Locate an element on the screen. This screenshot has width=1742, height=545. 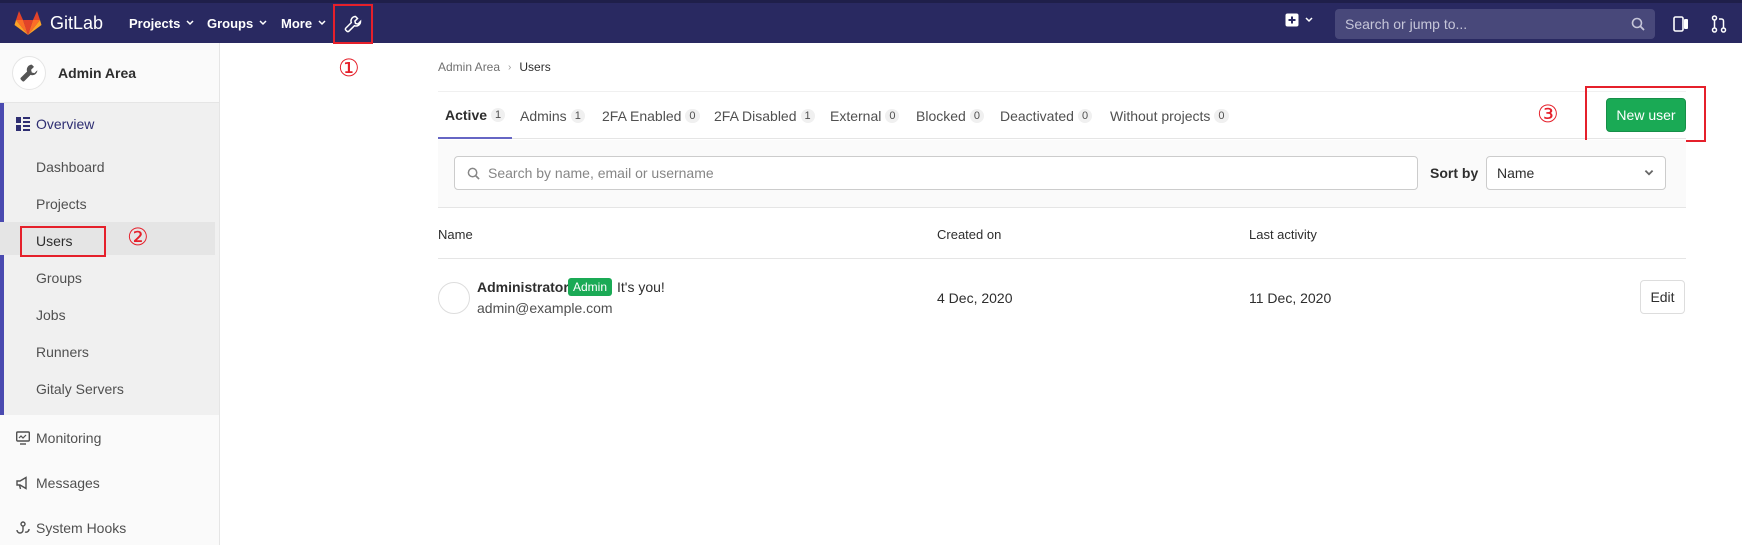
brand-name: GitLab is located at coordinates (77, 22).